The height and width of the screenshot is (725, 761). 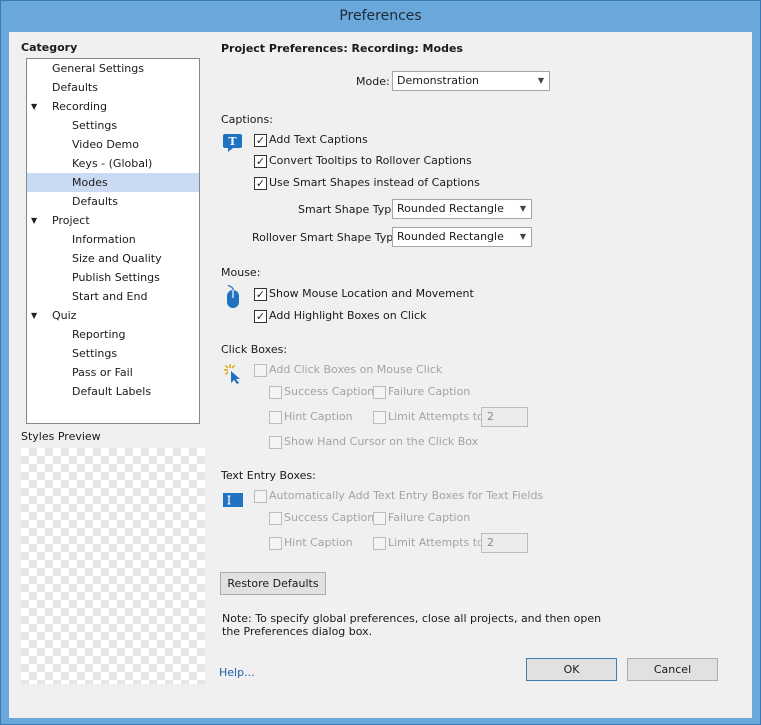 I want to click on add-text-captions-checkbox: ✓, so click(x=260, y=140).